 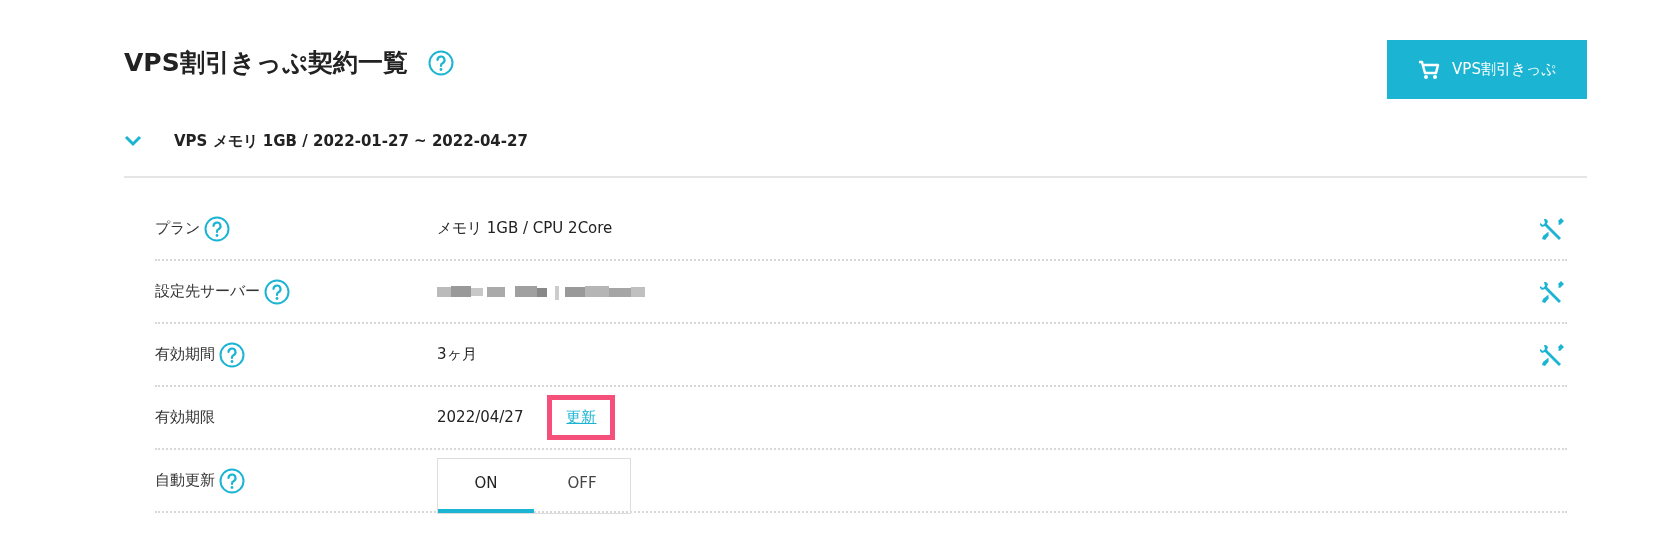 I want to click on field-label: 設定先サーバー, so click(x=207, y=292).